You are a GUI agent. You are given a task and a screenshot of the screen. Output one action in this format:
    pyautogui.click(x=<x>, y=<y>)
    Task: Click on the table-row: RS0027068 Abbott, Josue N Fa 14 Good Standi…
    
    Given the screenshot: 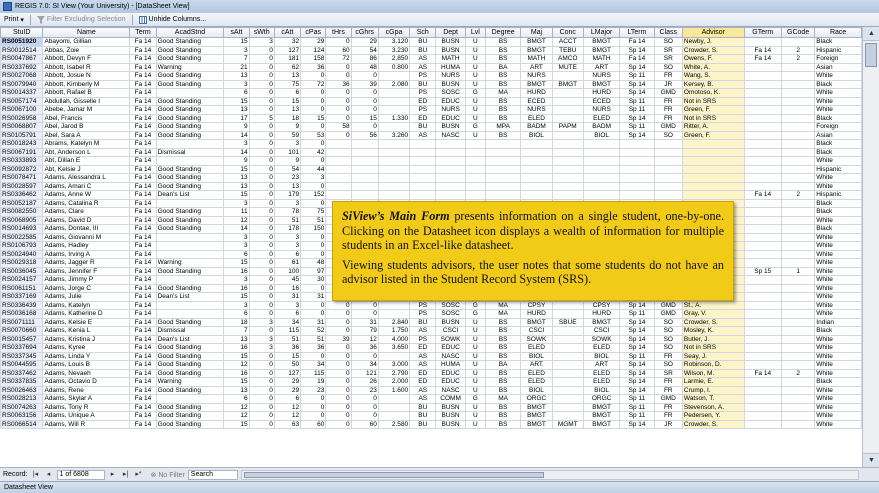 What is the action you would take?
    pyautogui.click(x=431, y=76)
    